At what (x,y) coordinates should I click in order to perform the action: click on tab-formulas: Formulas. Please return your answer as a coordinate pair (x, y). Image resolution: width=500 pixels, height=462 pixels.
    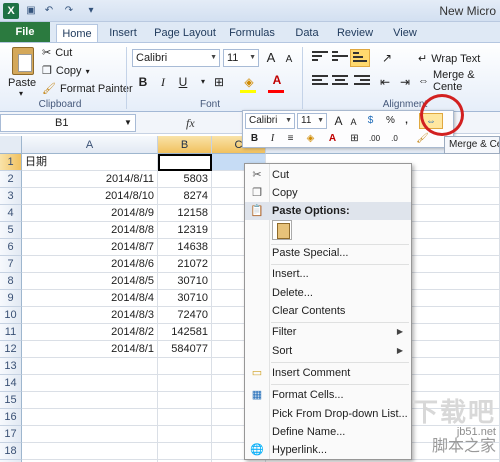
    Looking at the image, I should click on (252, 33).